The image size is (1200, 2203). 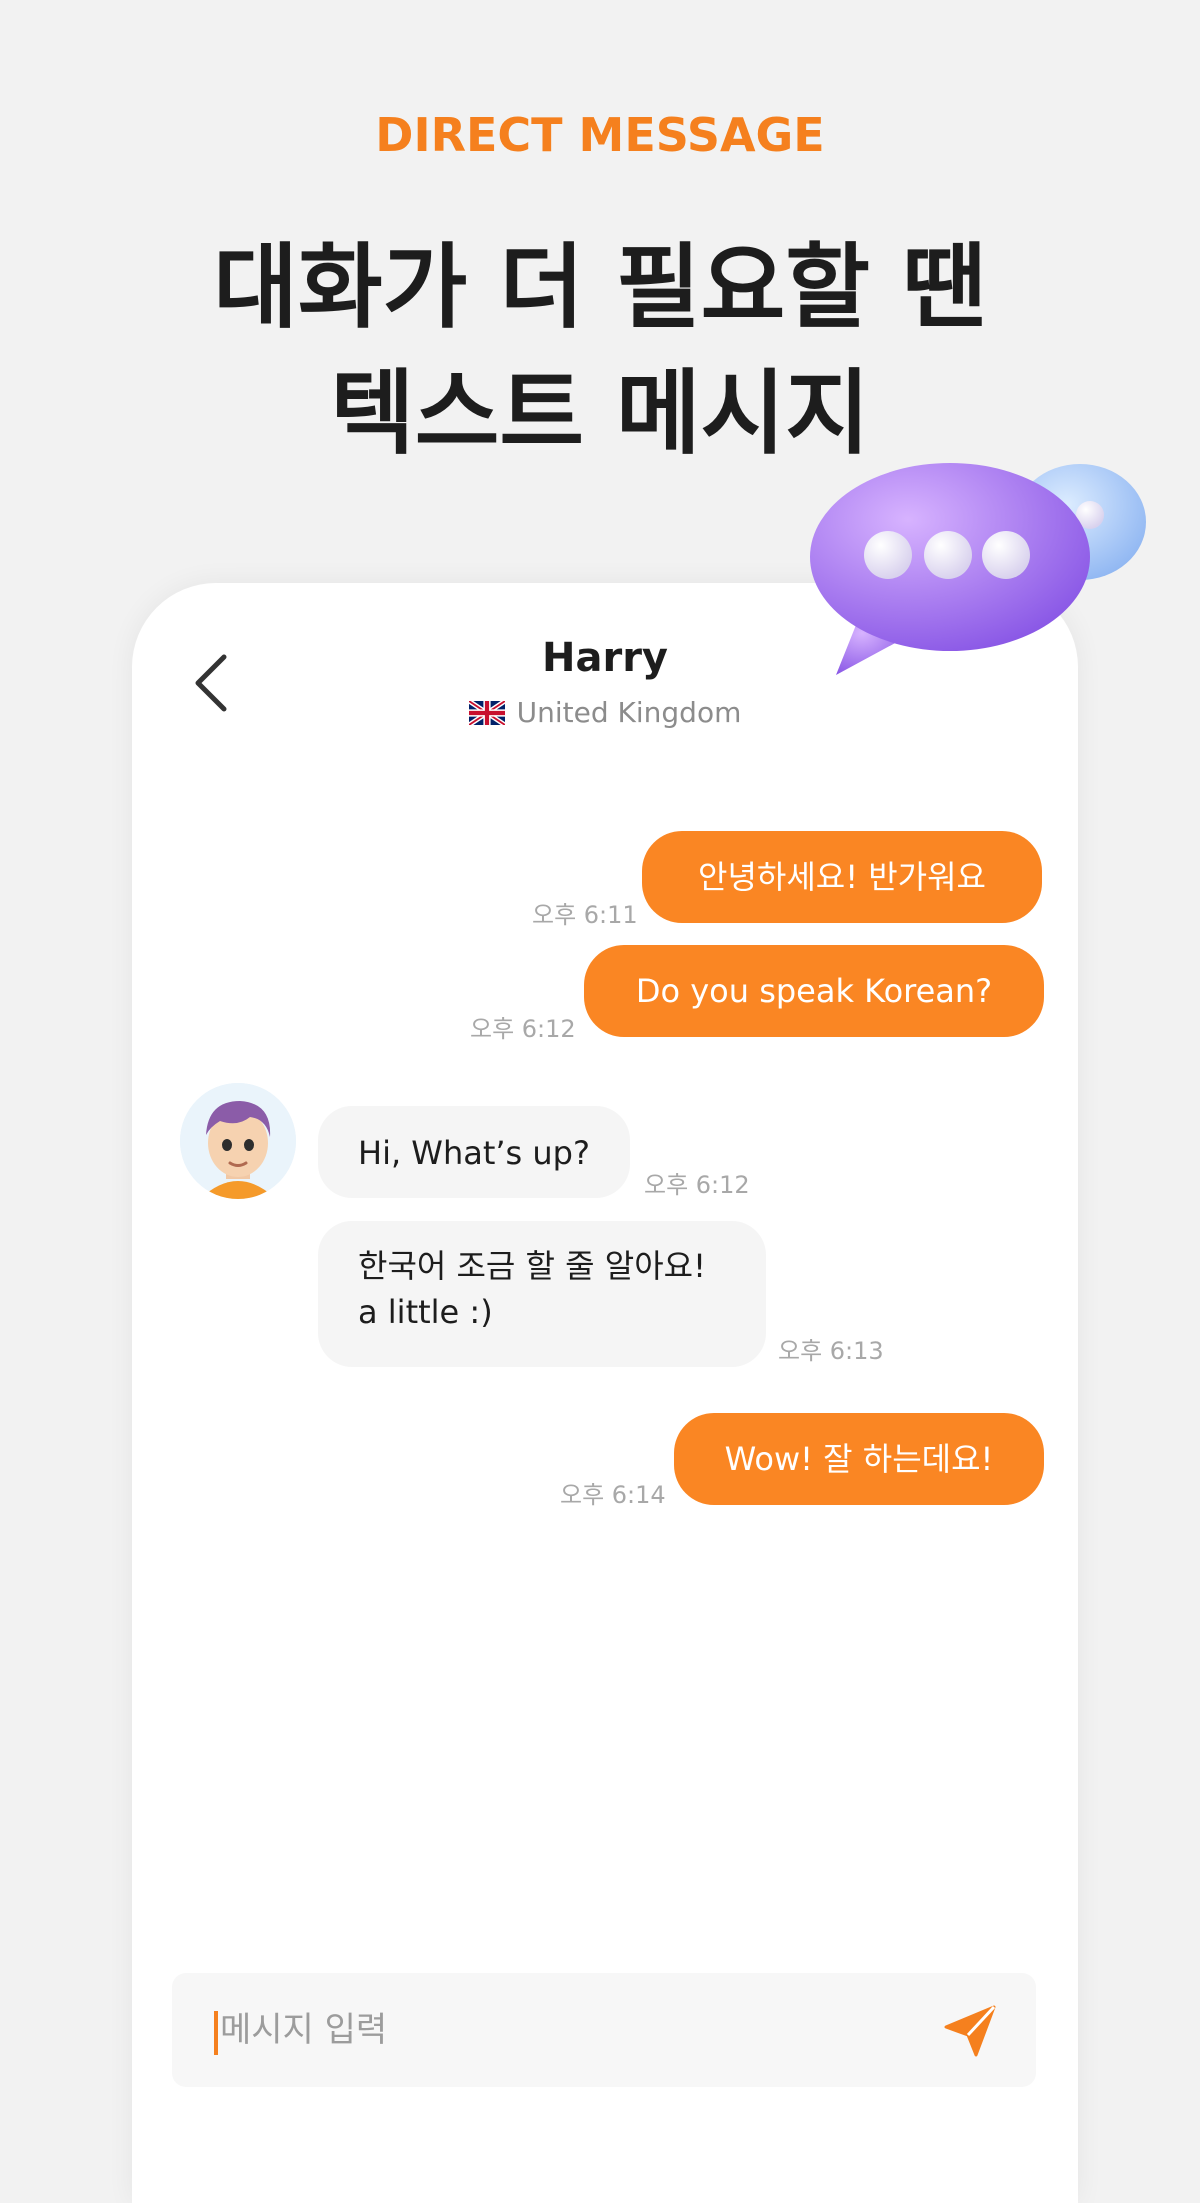 I want to click on message-bubble-received: Hi, What’s up?, so click(x=474, y=1152).